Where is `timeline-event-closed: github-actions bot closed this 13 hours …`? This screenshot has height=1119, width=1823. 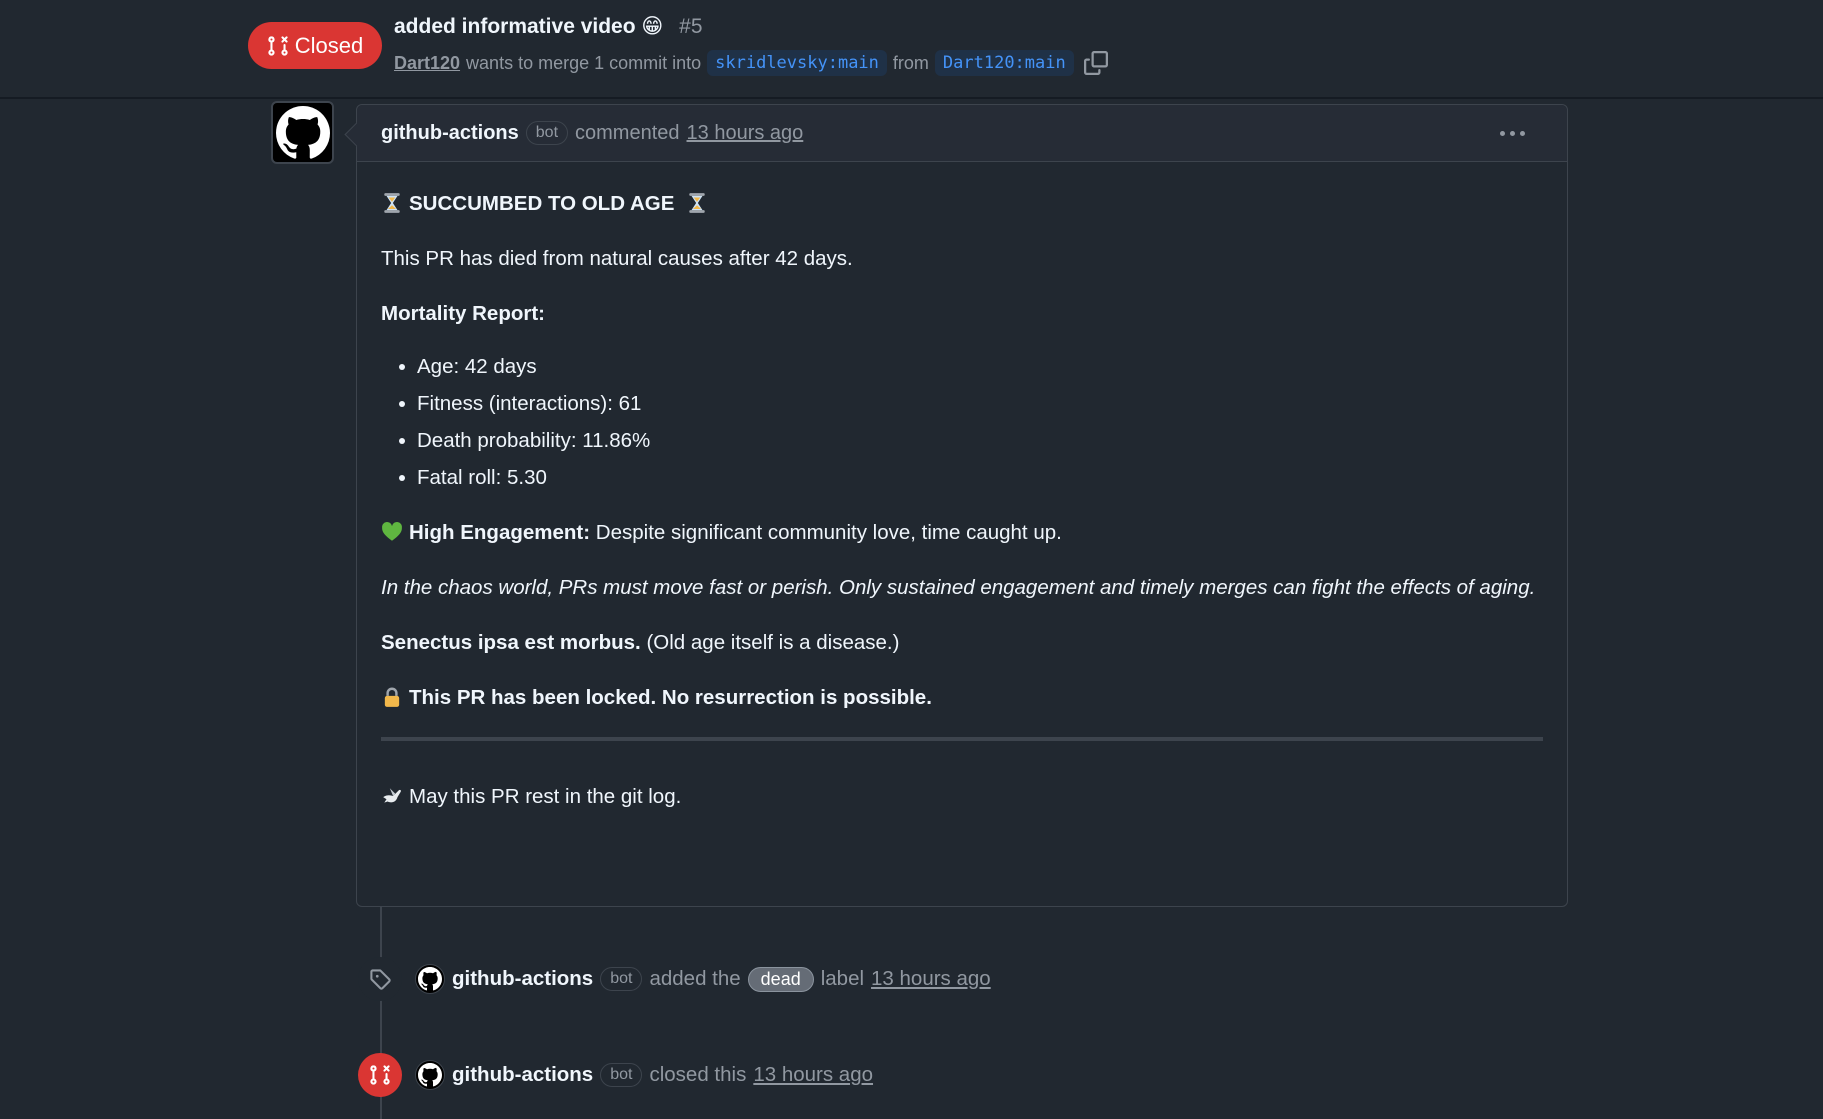 timeline-event-closed: github-actions bot closed this 13 hours … is located at coordinates (615, 1075).